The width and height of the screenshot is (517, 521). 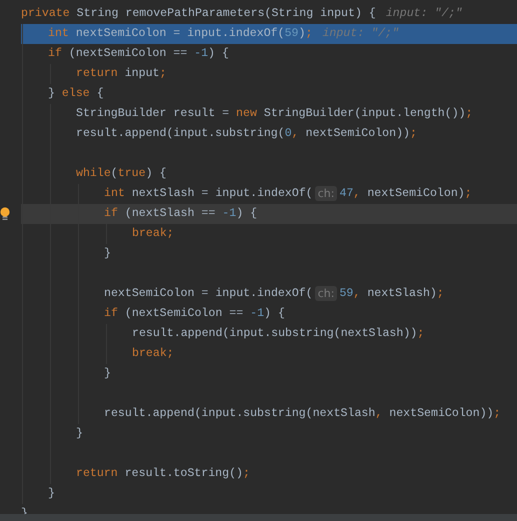 I want to click on code-text: StringBuilder result = new StringBuilder(input.length());, so click(x=274, y=114).